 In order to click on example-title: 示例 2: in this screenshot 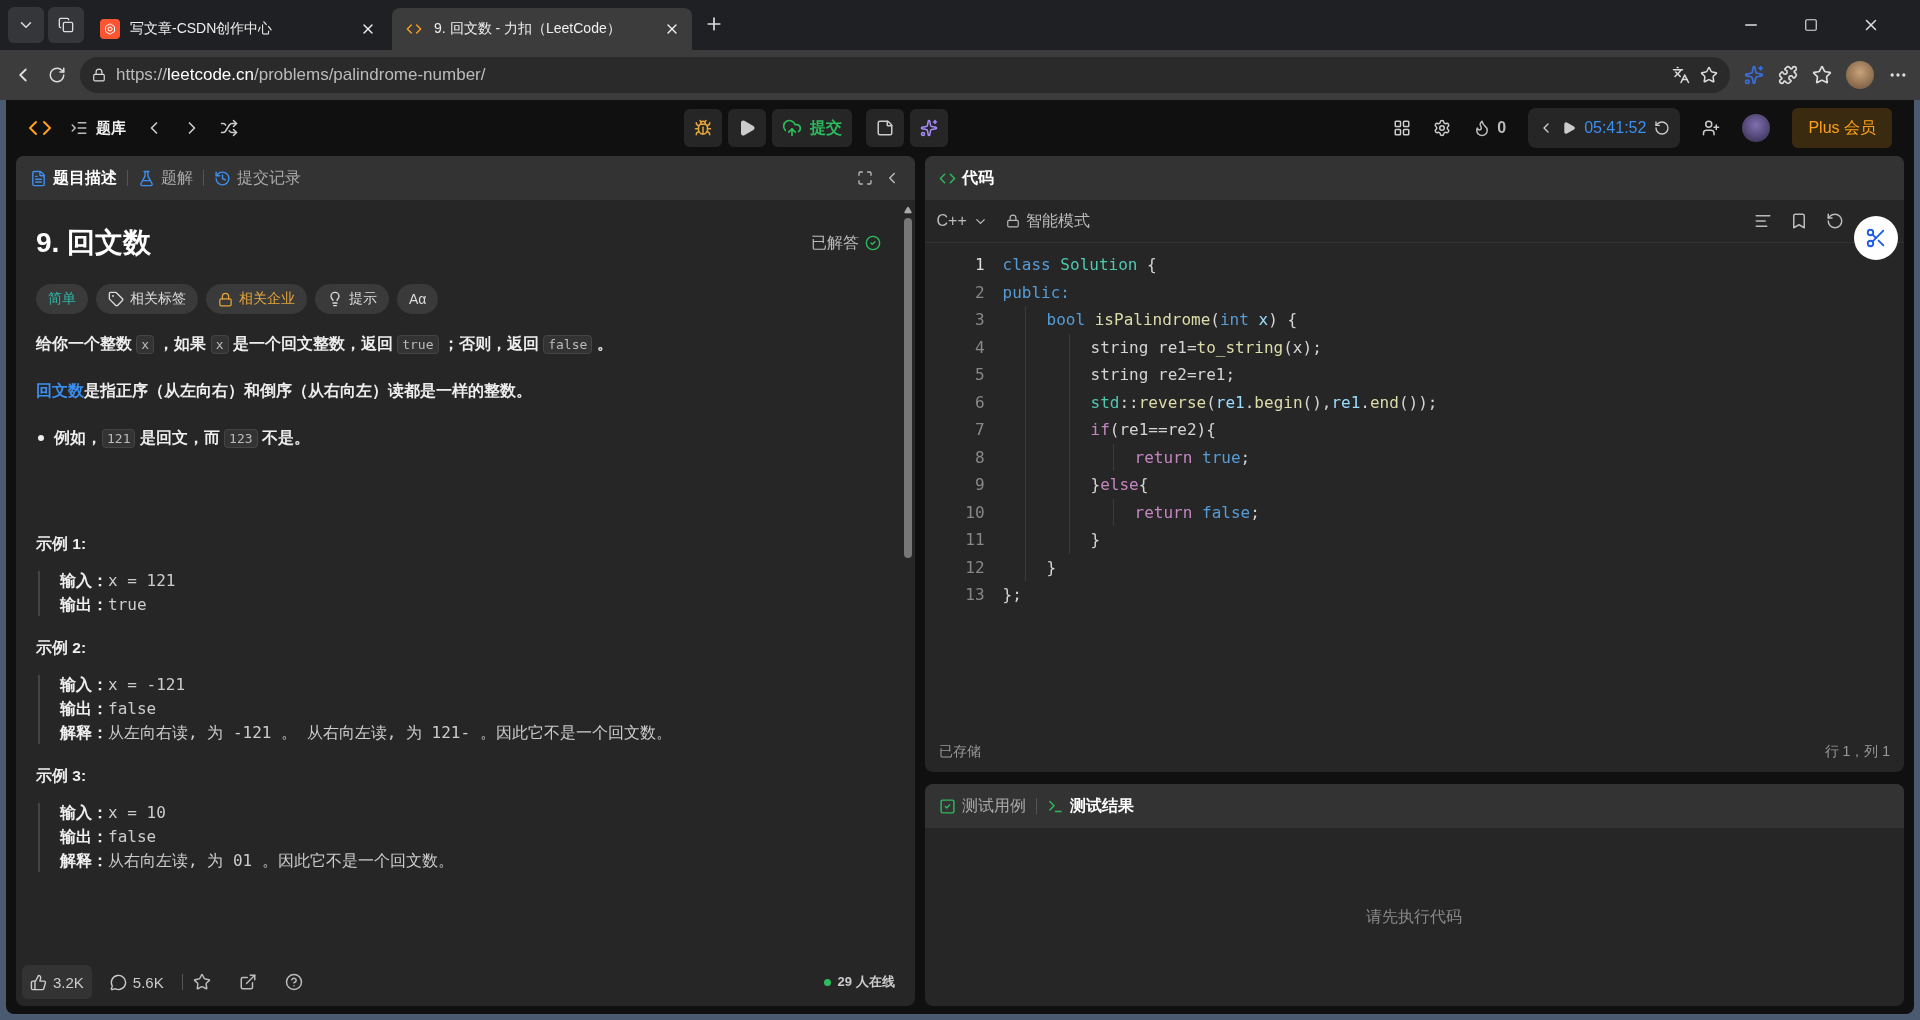, I will do `click(62, 648)`.